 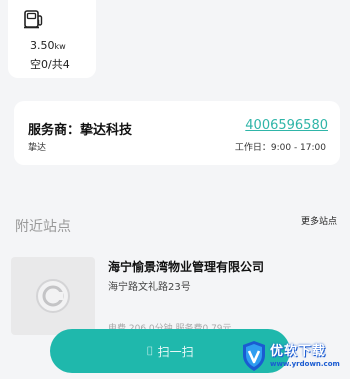 What do you see at coordinates (43, 227) in the screenshot?
I see `nearby-stations-heading: 附近站点` at bounding box center [43, 227].